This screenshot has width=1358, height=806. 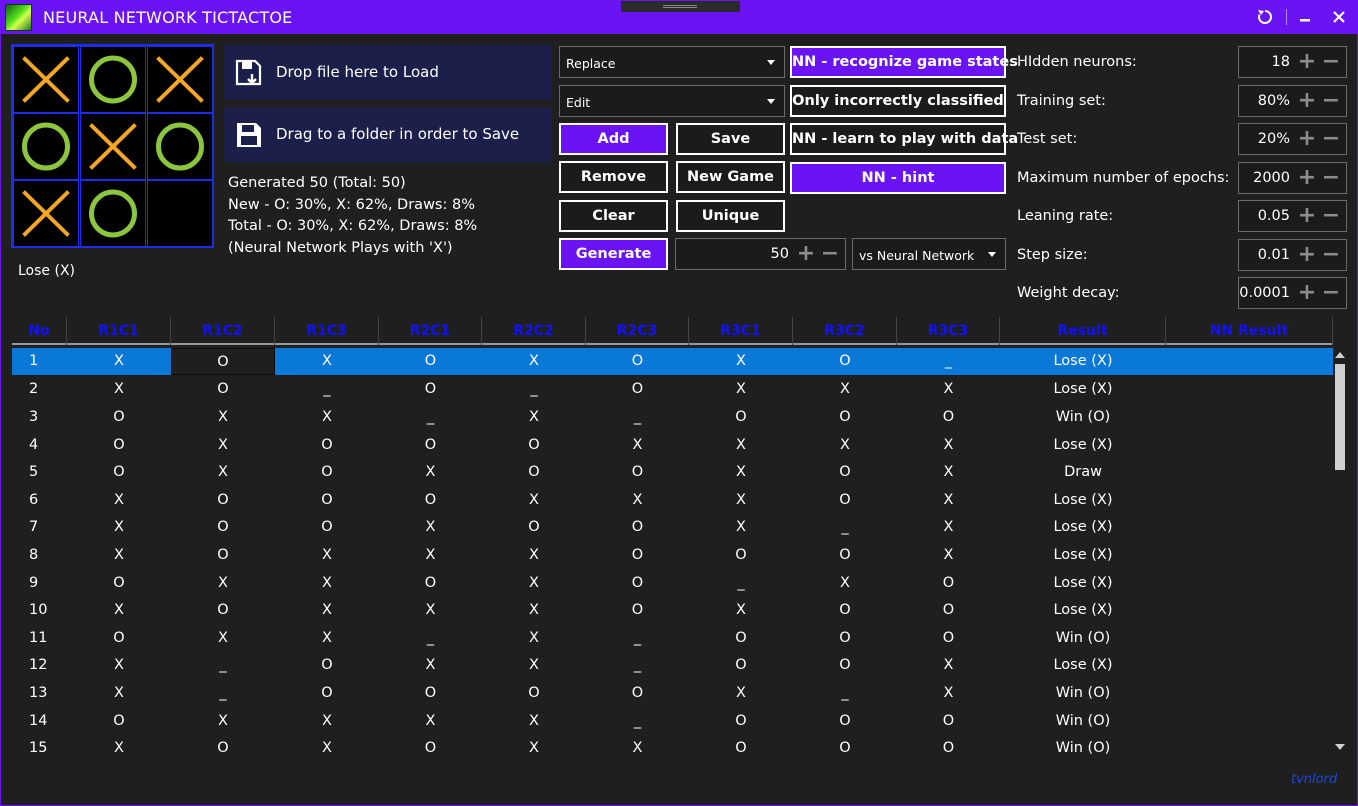 I want to click on scroll-down-icon, so click(x=1340, y=747).